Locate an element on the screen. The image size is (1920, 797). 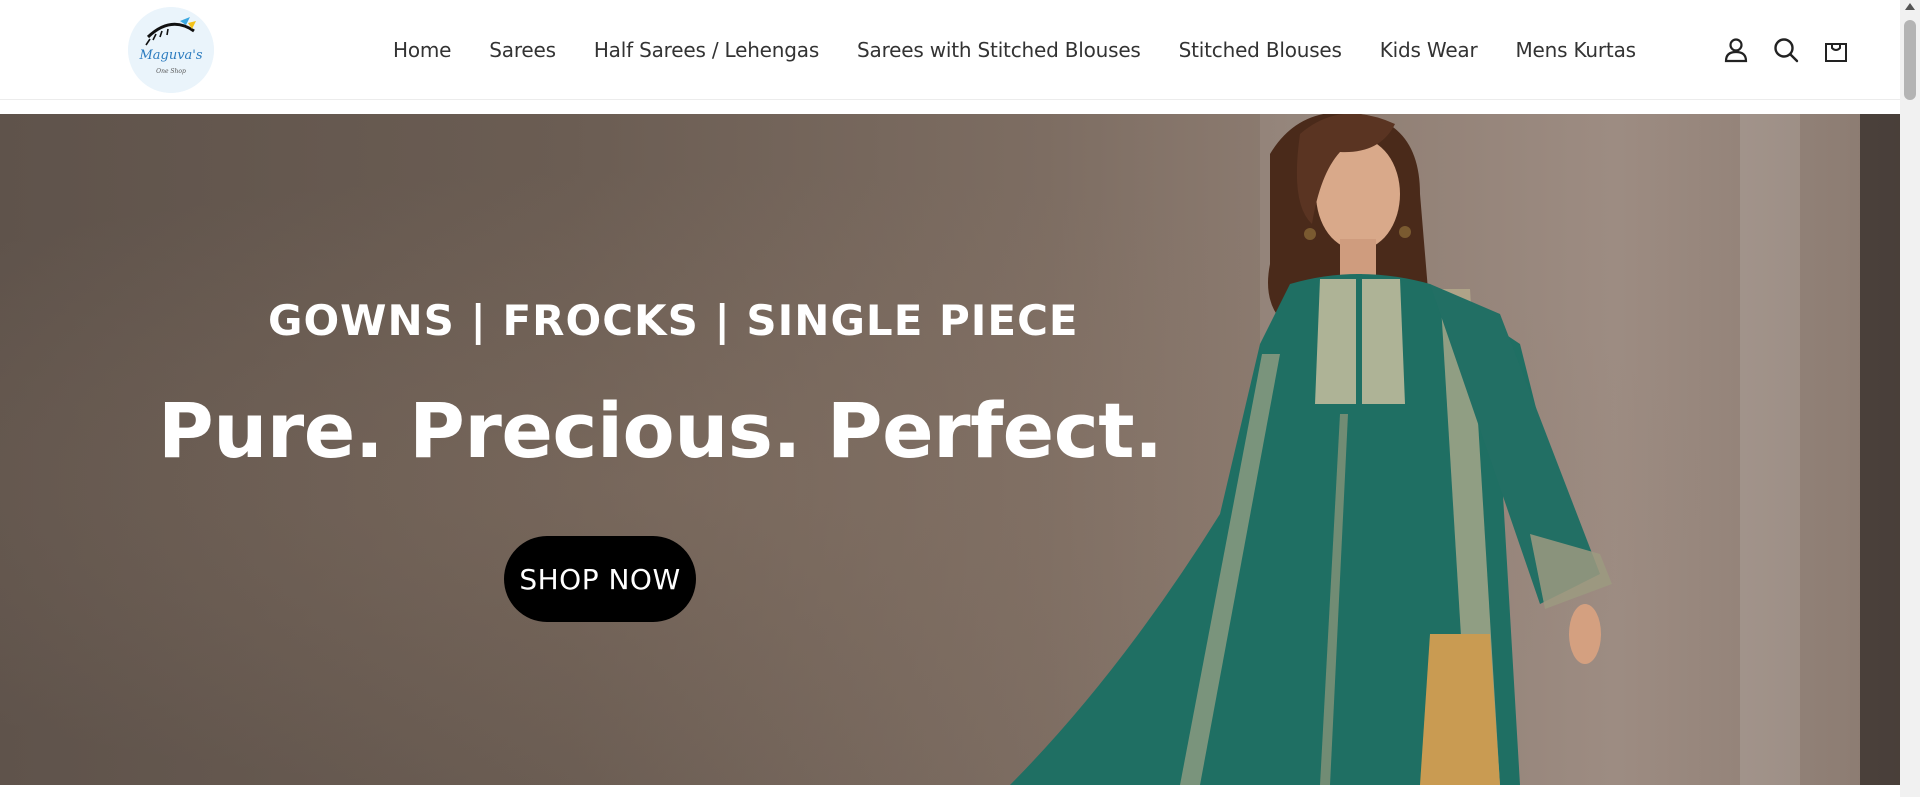
logo-text: Maguva's is located at coordinates (170, 55).